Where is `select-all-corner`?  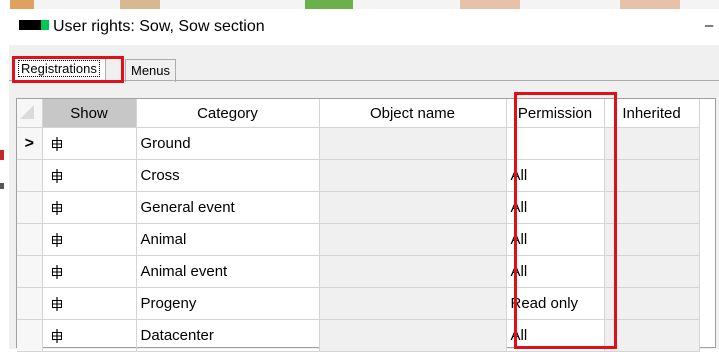
select-all-corner is located at coordinates (30, 113).